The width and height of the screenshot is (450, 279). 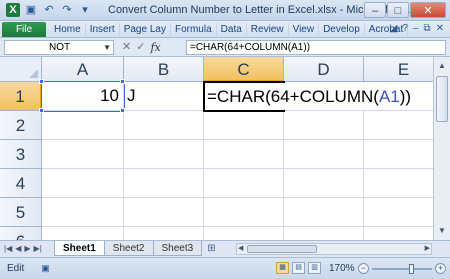 I want to click on name-box: NOT ▼, so click(x=59, y=47).